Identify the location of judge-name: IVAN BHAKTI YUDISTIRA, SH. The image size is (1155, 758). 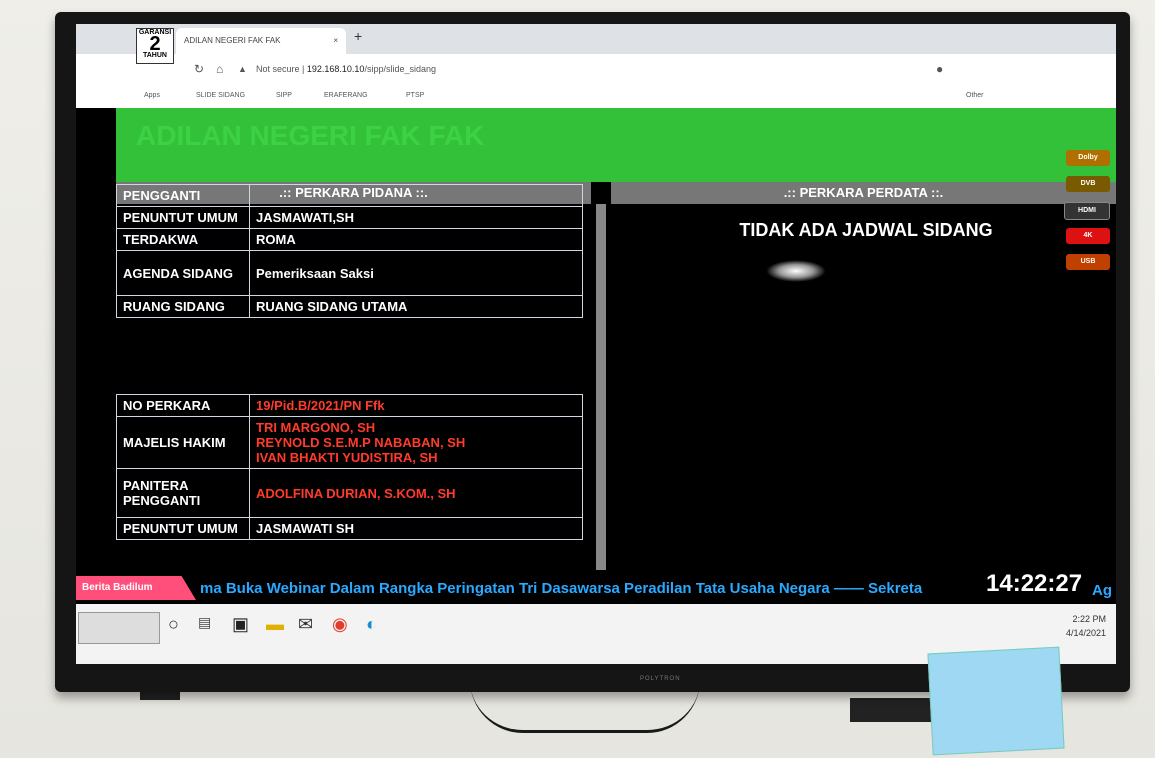
(347, 457).